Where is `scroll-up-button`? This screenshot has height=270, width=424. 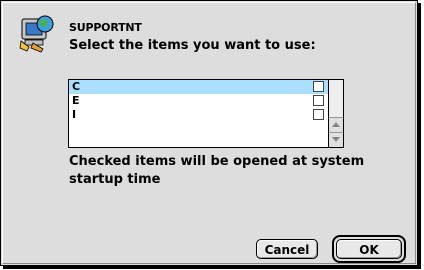 scroll-up-button is located at coordinates (336, 124).